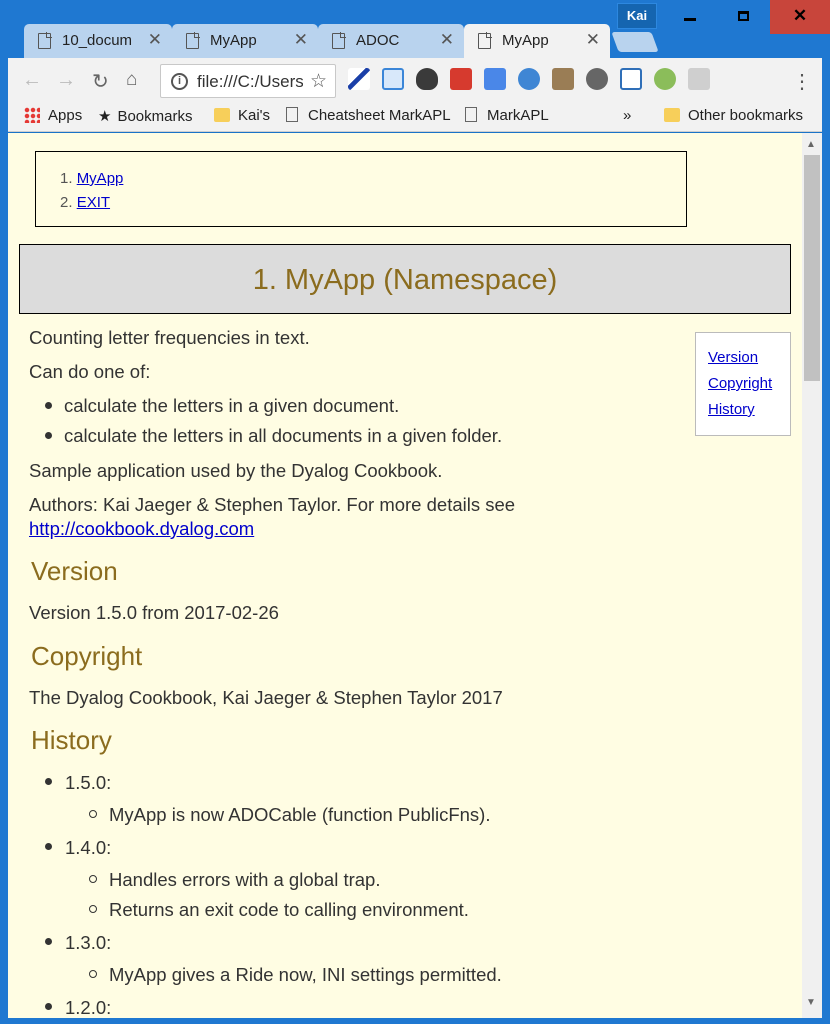 The image size is (830, 1024). I want to click on tab-10-documentation: 10_docum ✕, so click(98, 41).